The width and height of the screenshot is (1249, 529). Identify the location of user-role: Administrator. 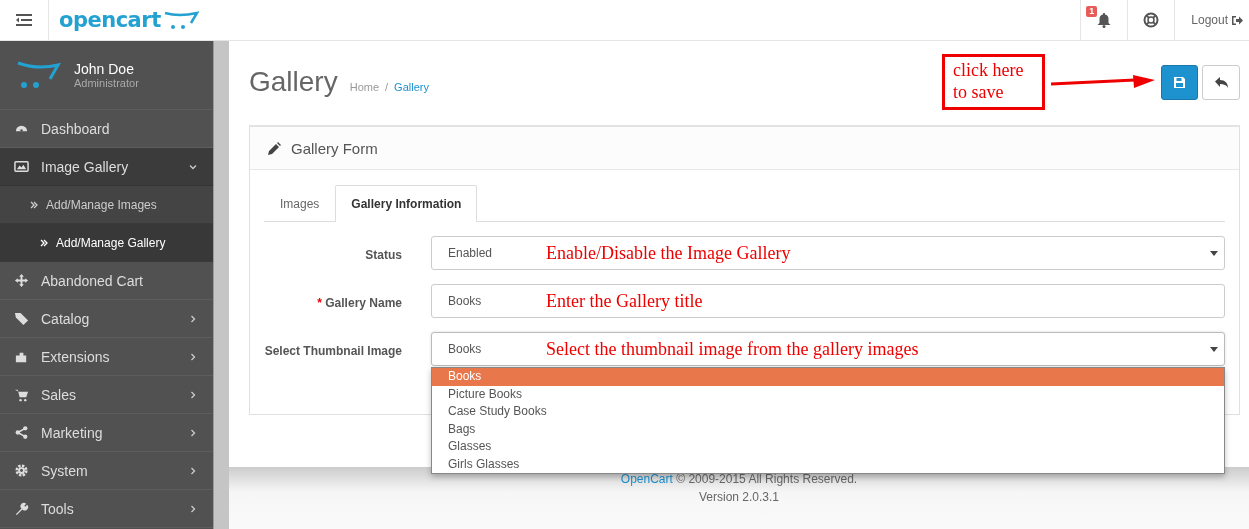
(106, 83).